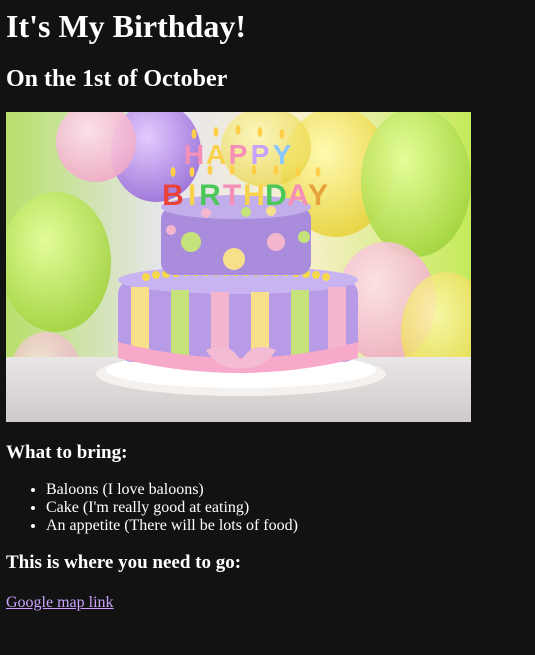 The image size is (535, 655). Describe the element at coordinates (287, 508) in the screenshot. I see `list-item: Cake (I'm really good at eating)` at that location.